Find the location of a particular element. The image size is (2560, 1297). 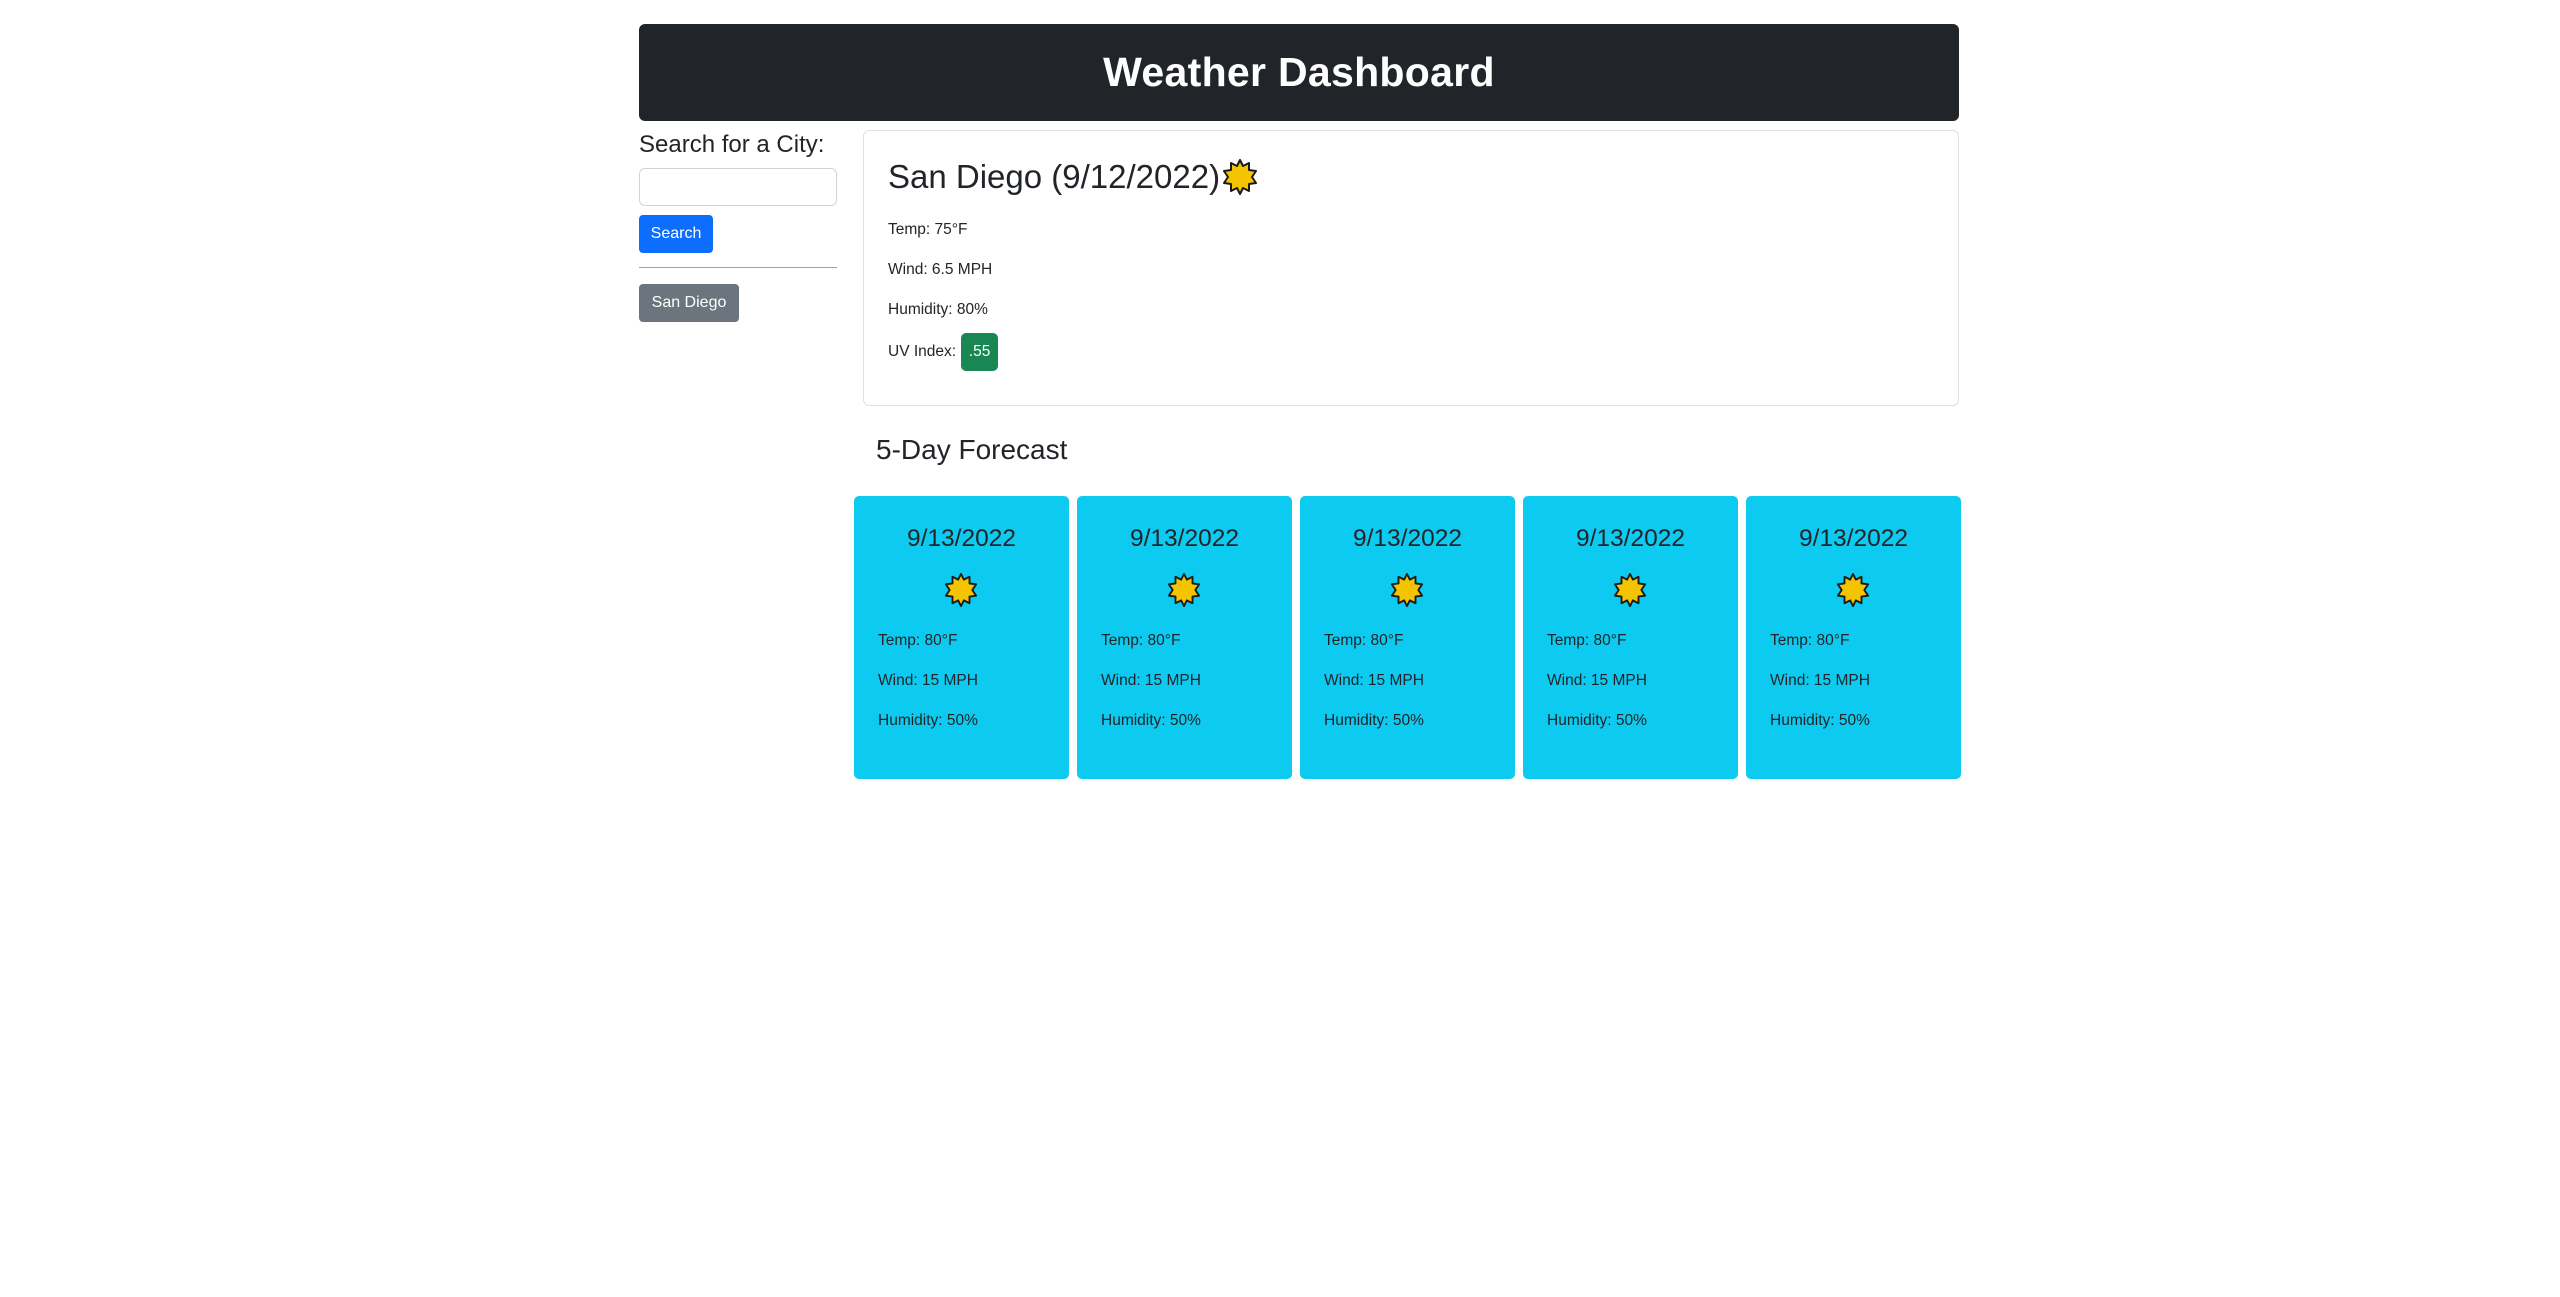

city-search-input is located at coordinates (738, 187).